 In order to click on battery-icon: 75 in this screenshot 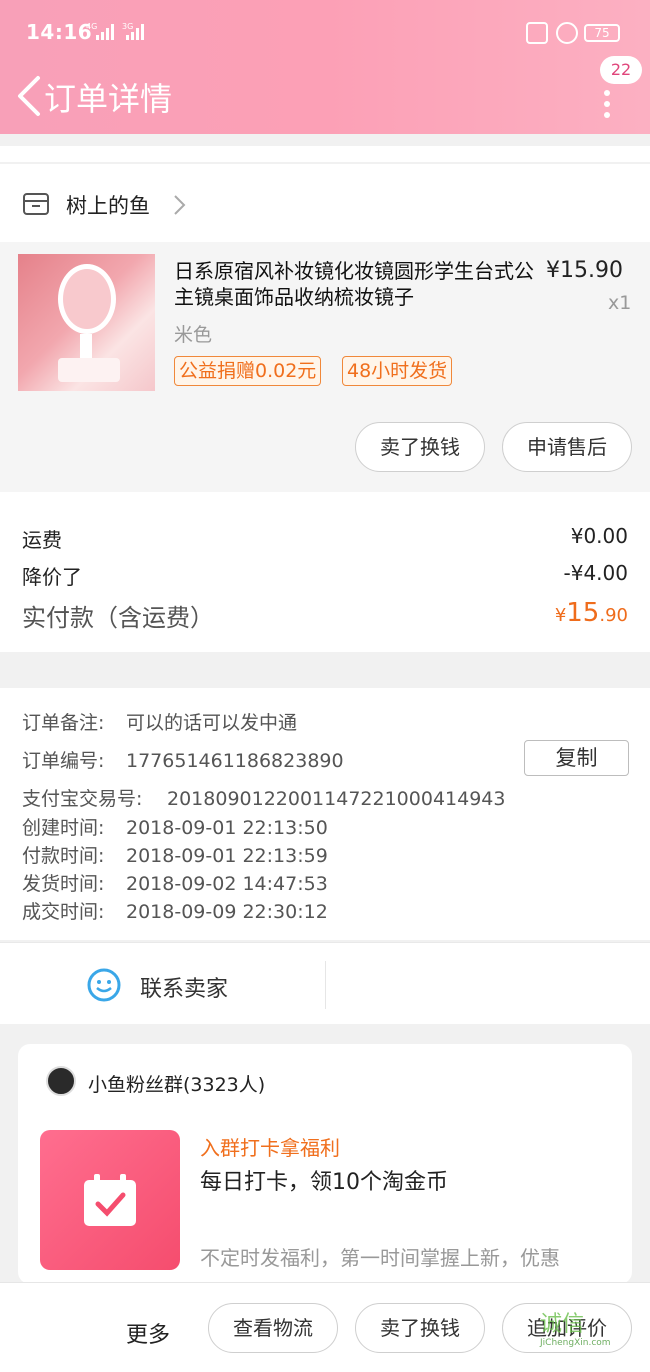, I will do `click(602, 33)`.